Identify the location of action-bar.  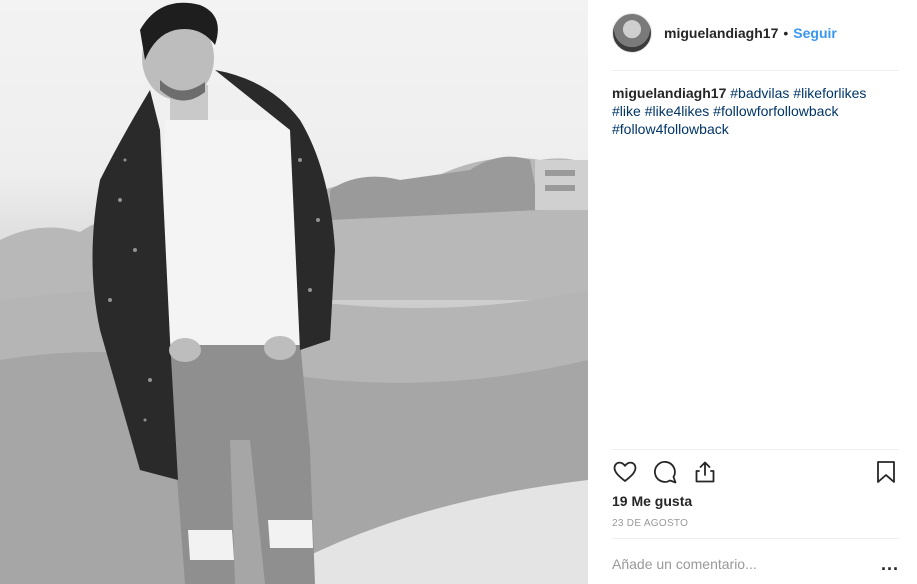
(755, 472).